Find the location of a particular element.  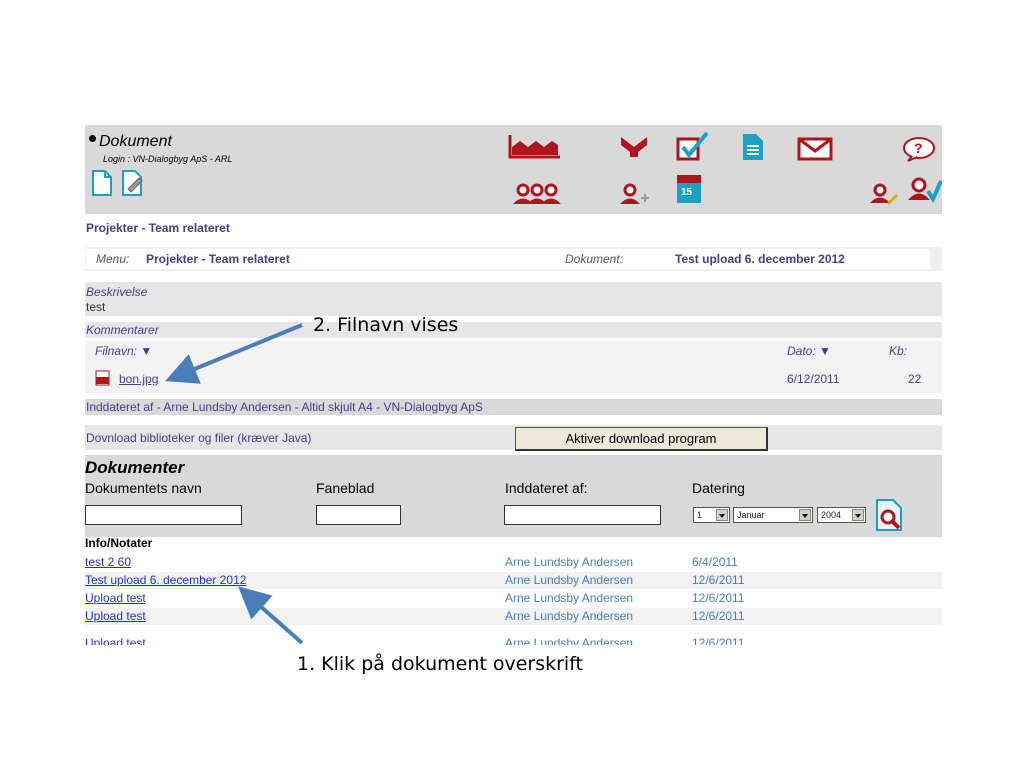

arrow-to-filename is located at coordinates (234, 353).